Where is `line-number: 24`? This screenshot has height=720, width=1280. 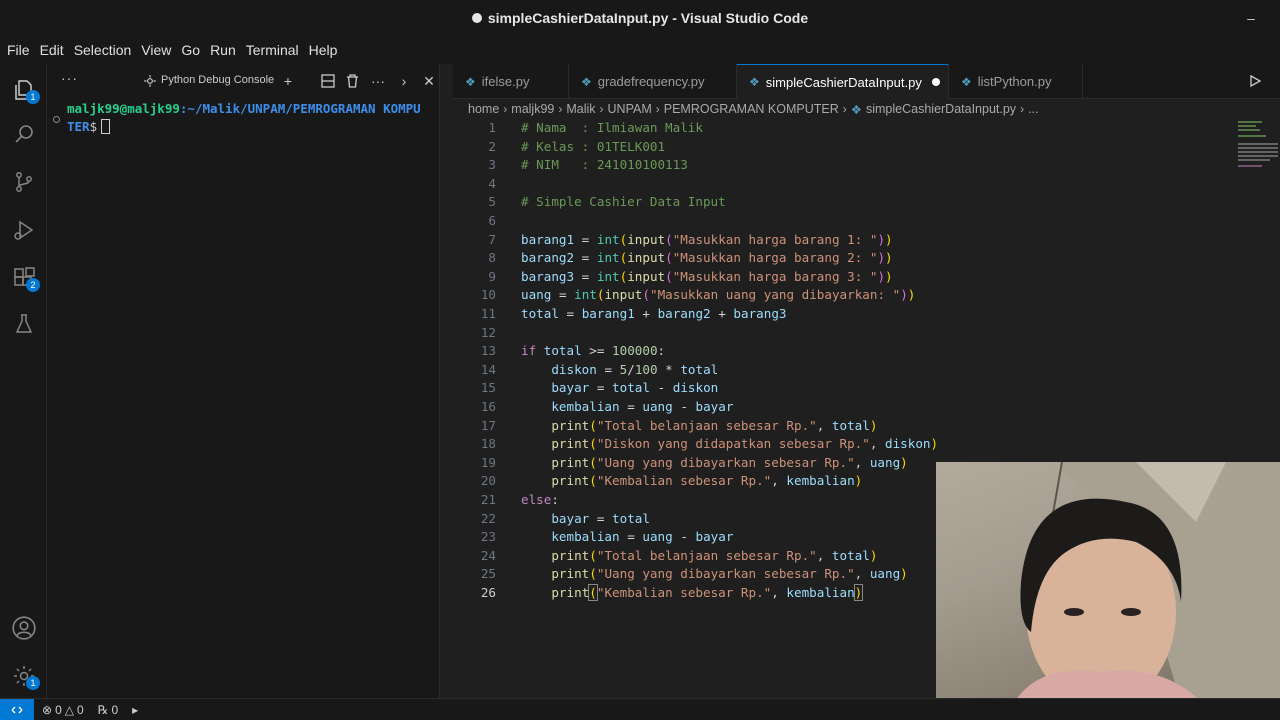
line-number: 24 is located at coordinates (488, 555).